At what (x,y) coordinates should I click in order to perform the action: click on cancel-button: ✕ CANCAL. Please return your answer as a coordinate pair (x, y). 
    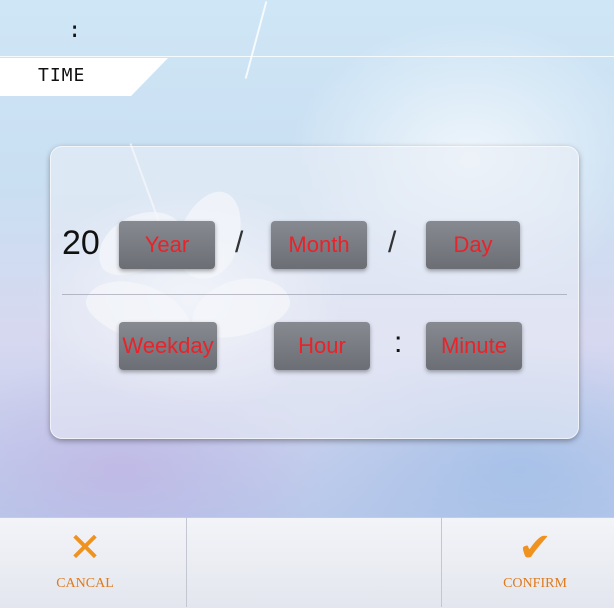
    Looking at the image, I should click on (85, 562).